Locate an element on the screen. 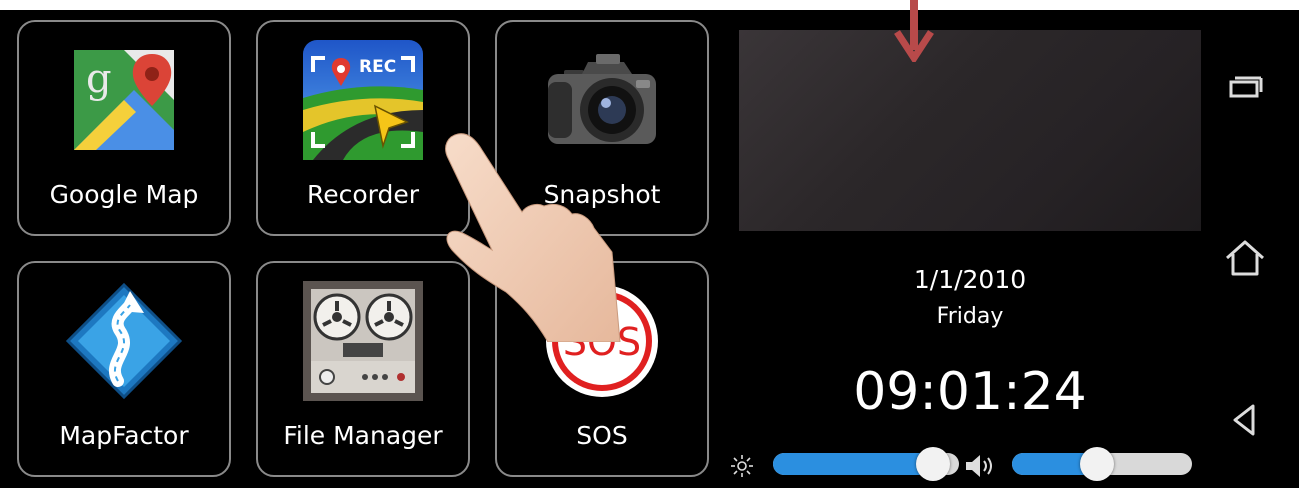  rec-badge: REC is located at coordinates (377, 67).